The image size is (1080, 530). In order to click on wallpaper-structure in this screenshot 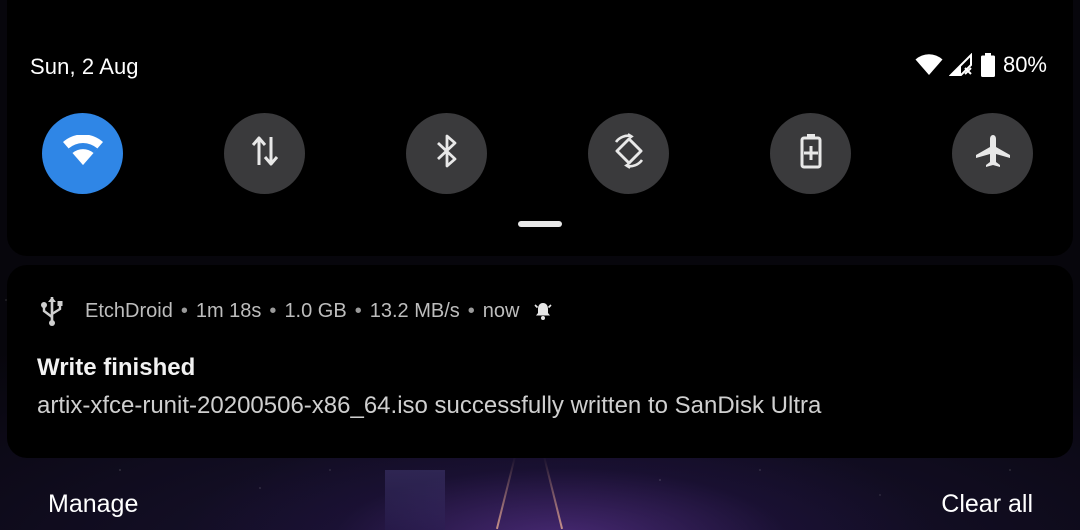, I will do `click(415, 500)`.